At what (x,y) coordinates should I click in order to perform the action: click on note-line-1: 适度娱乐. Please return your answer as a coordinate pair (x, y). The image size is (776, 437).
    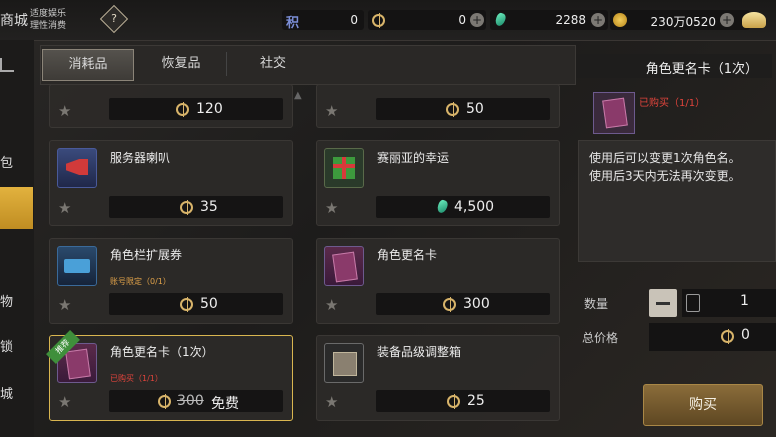
    Looking at the image, I should click on (48, 14).